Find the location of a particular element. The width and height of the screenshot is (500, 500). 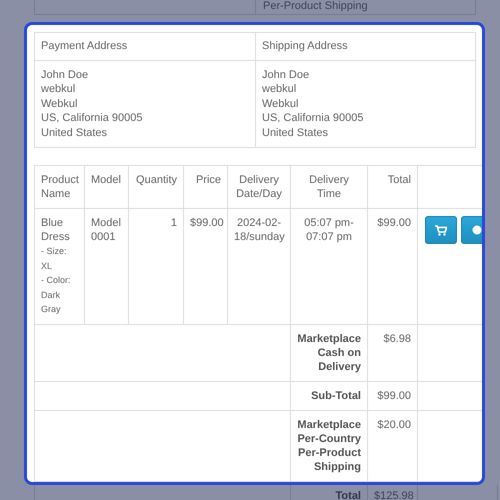

cell-text: Per-Product Shipping is located at coordinates (366, 7).